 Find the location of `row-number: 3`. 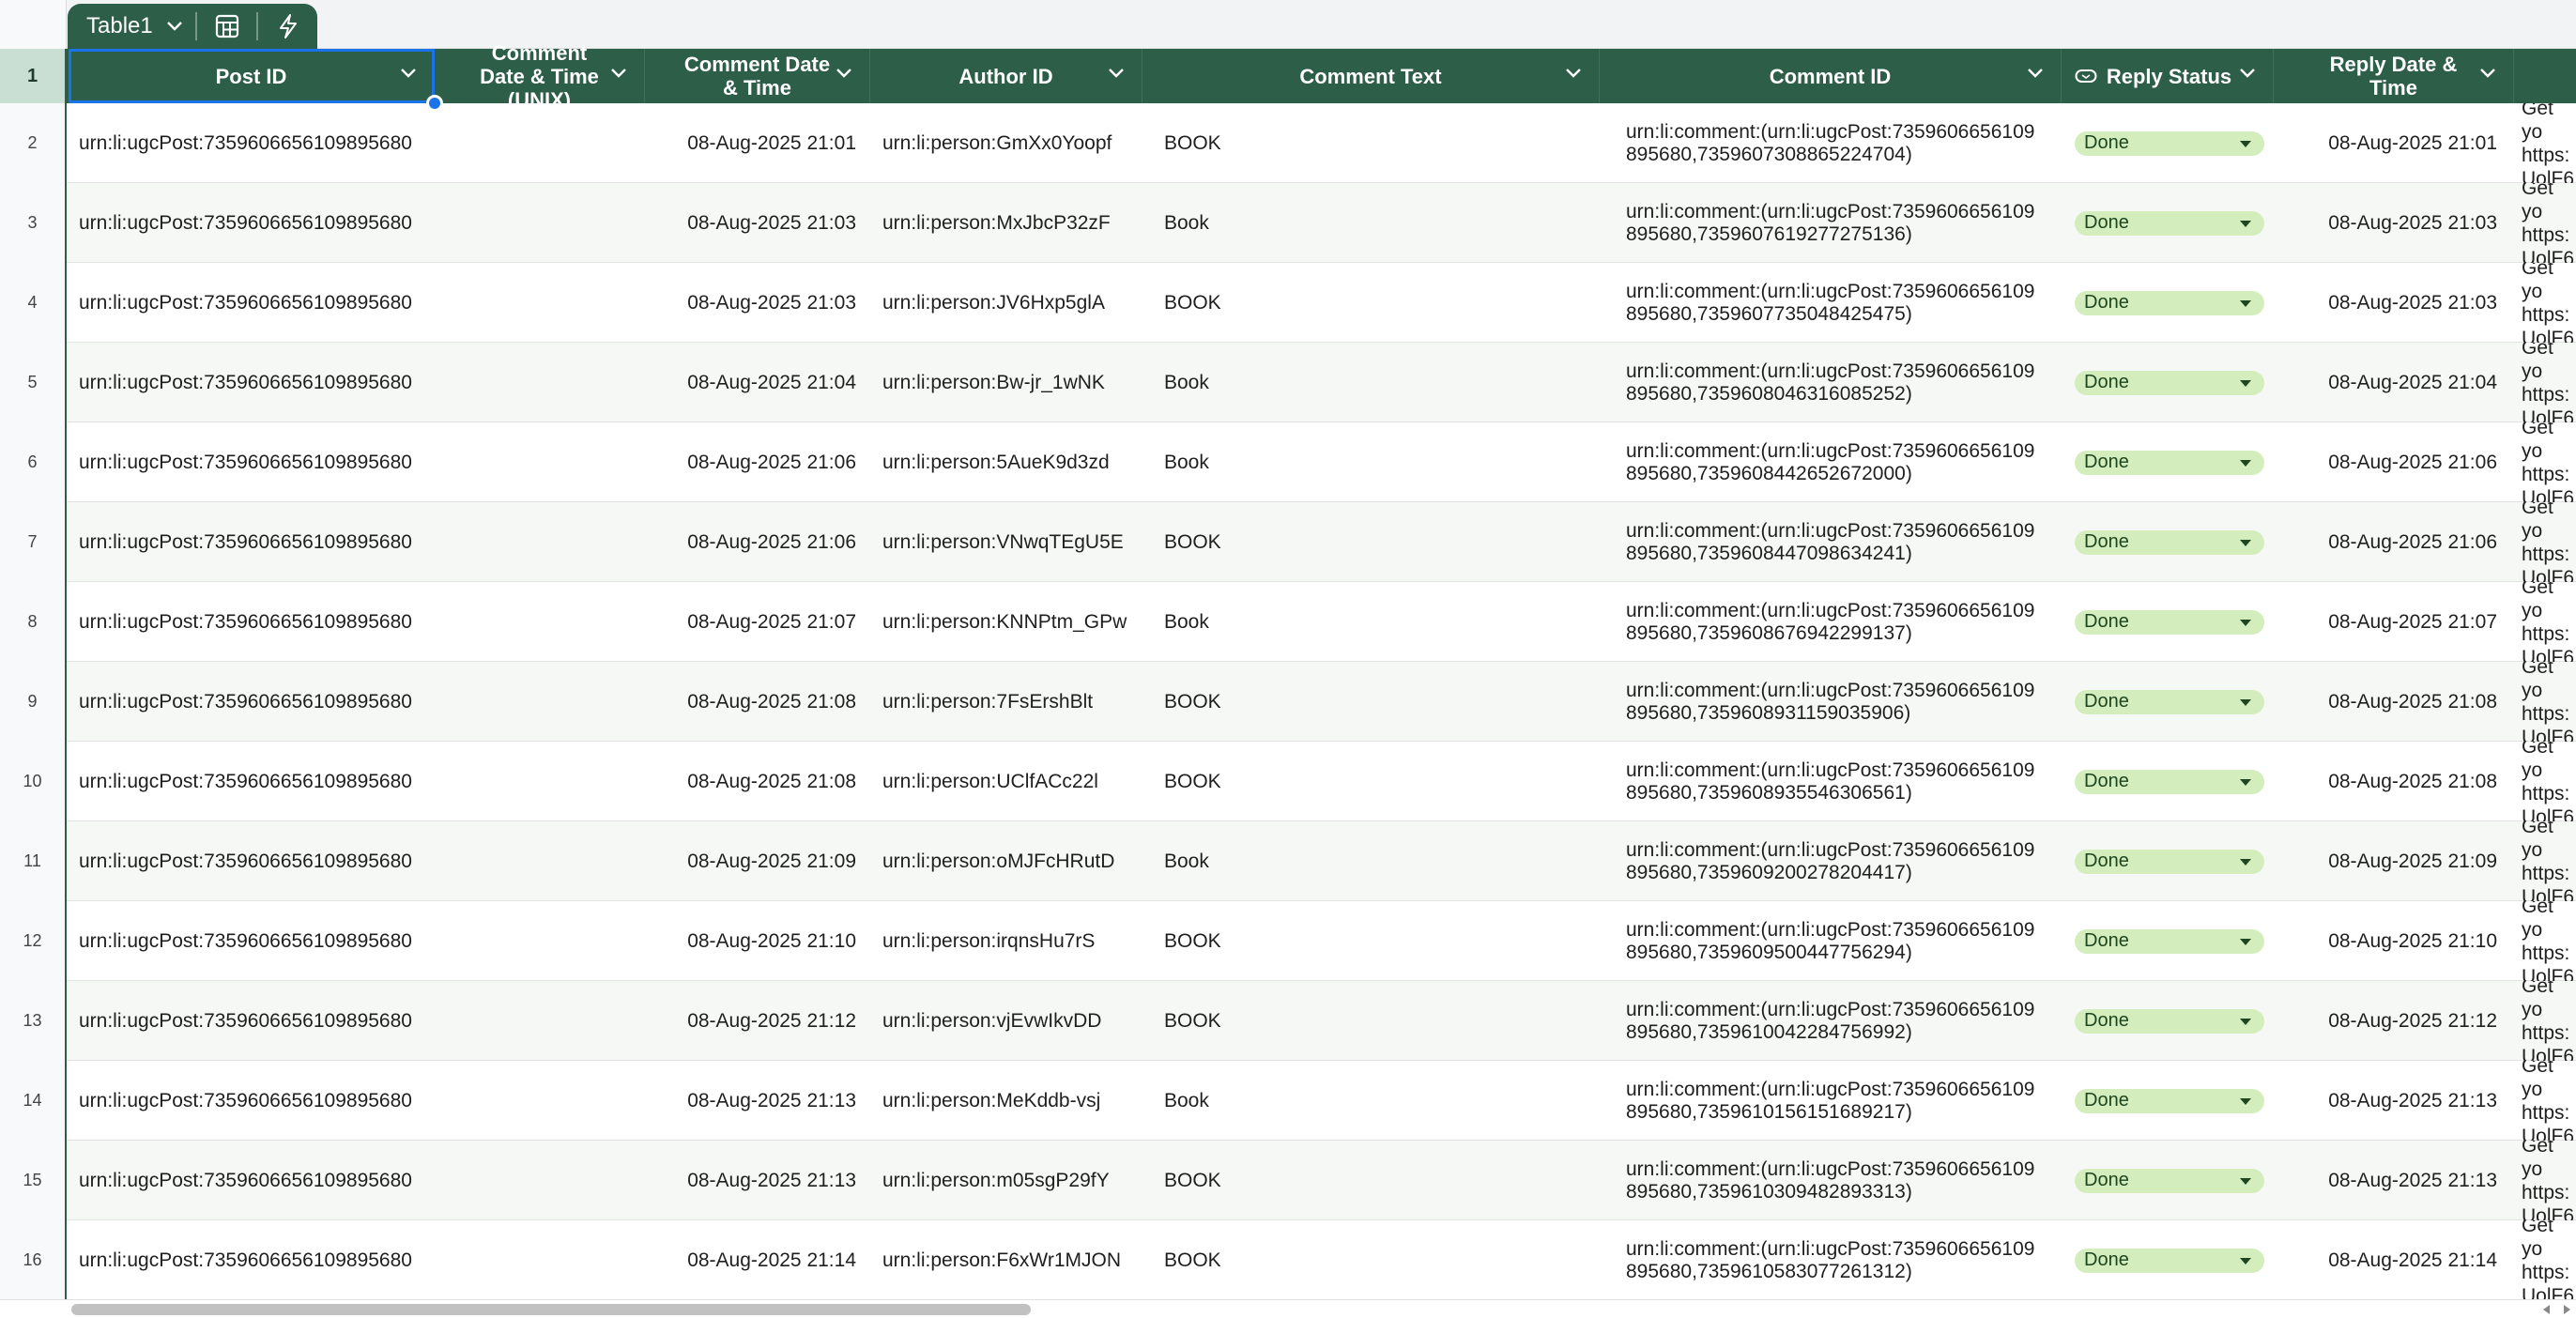

row-number: 3 is located at coordinates (34, 223).